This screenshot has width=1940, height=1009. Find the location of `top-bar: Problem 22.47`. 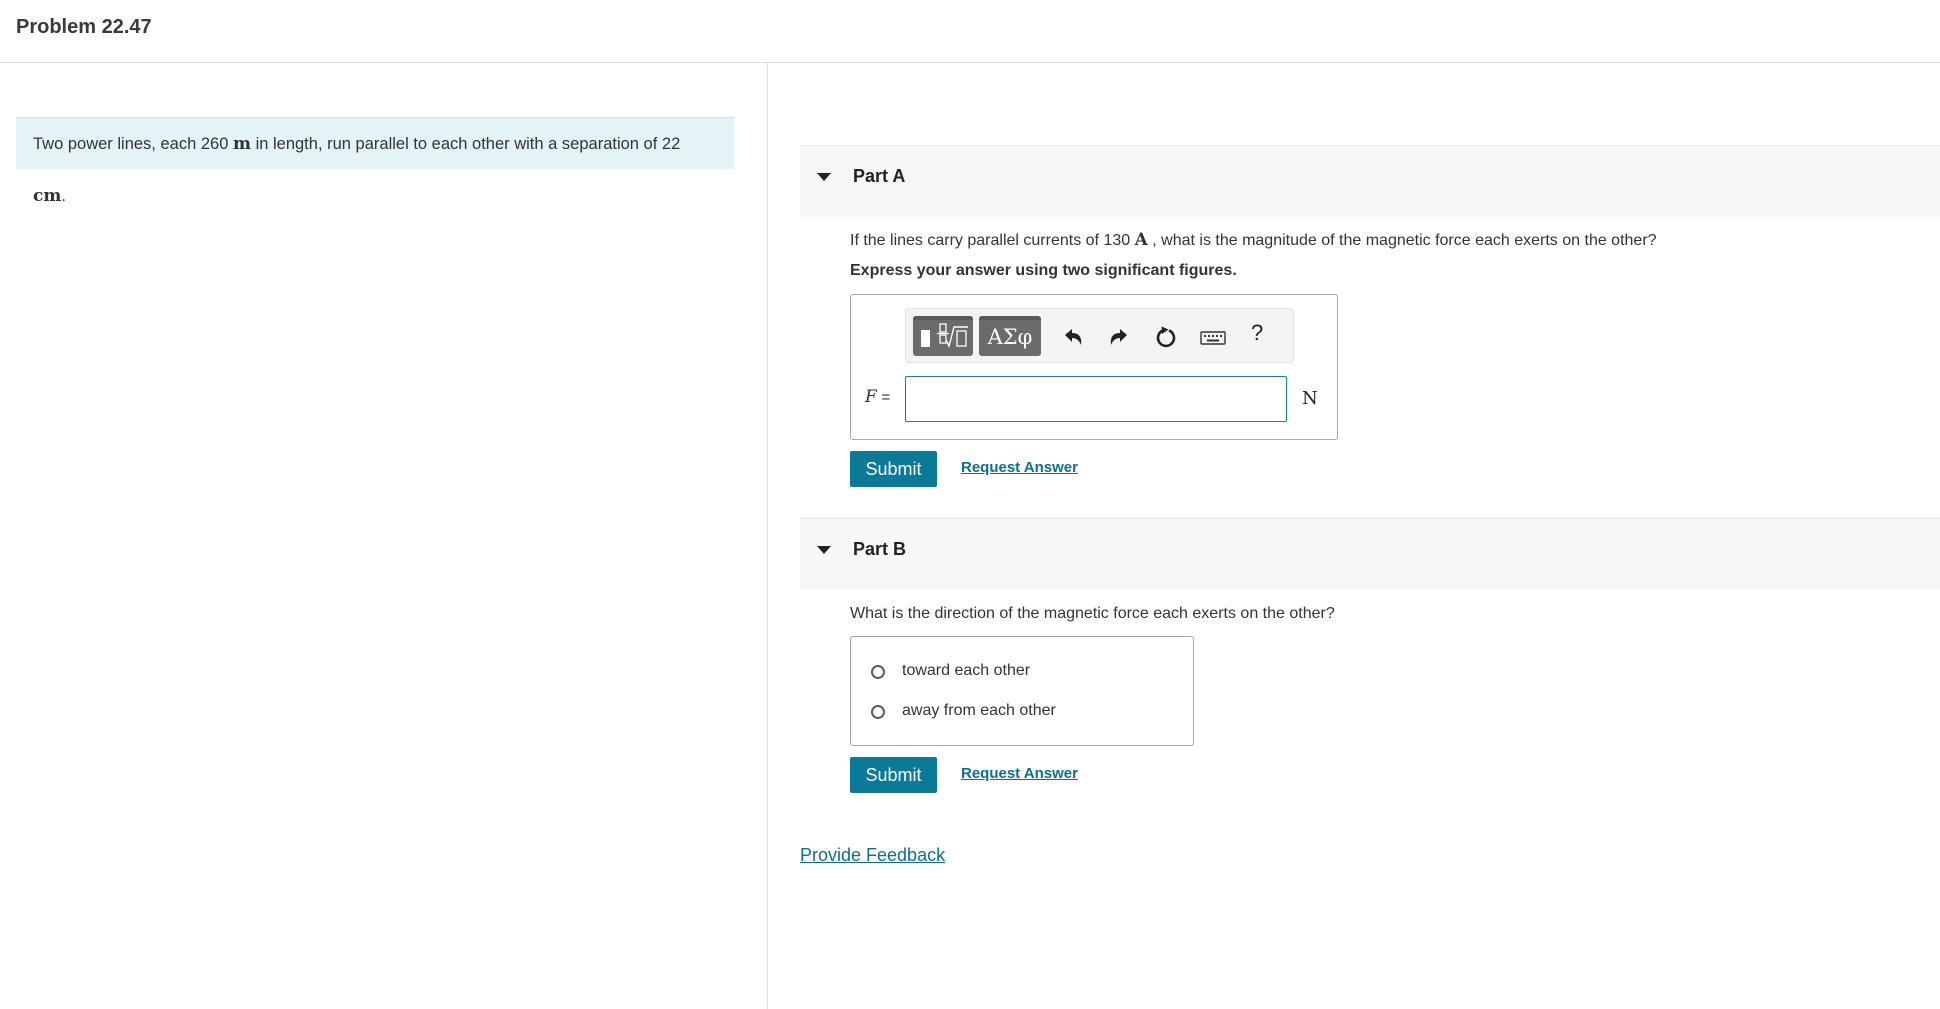

top-bar: Problem 22.47 is located at coordinates (970, 31).